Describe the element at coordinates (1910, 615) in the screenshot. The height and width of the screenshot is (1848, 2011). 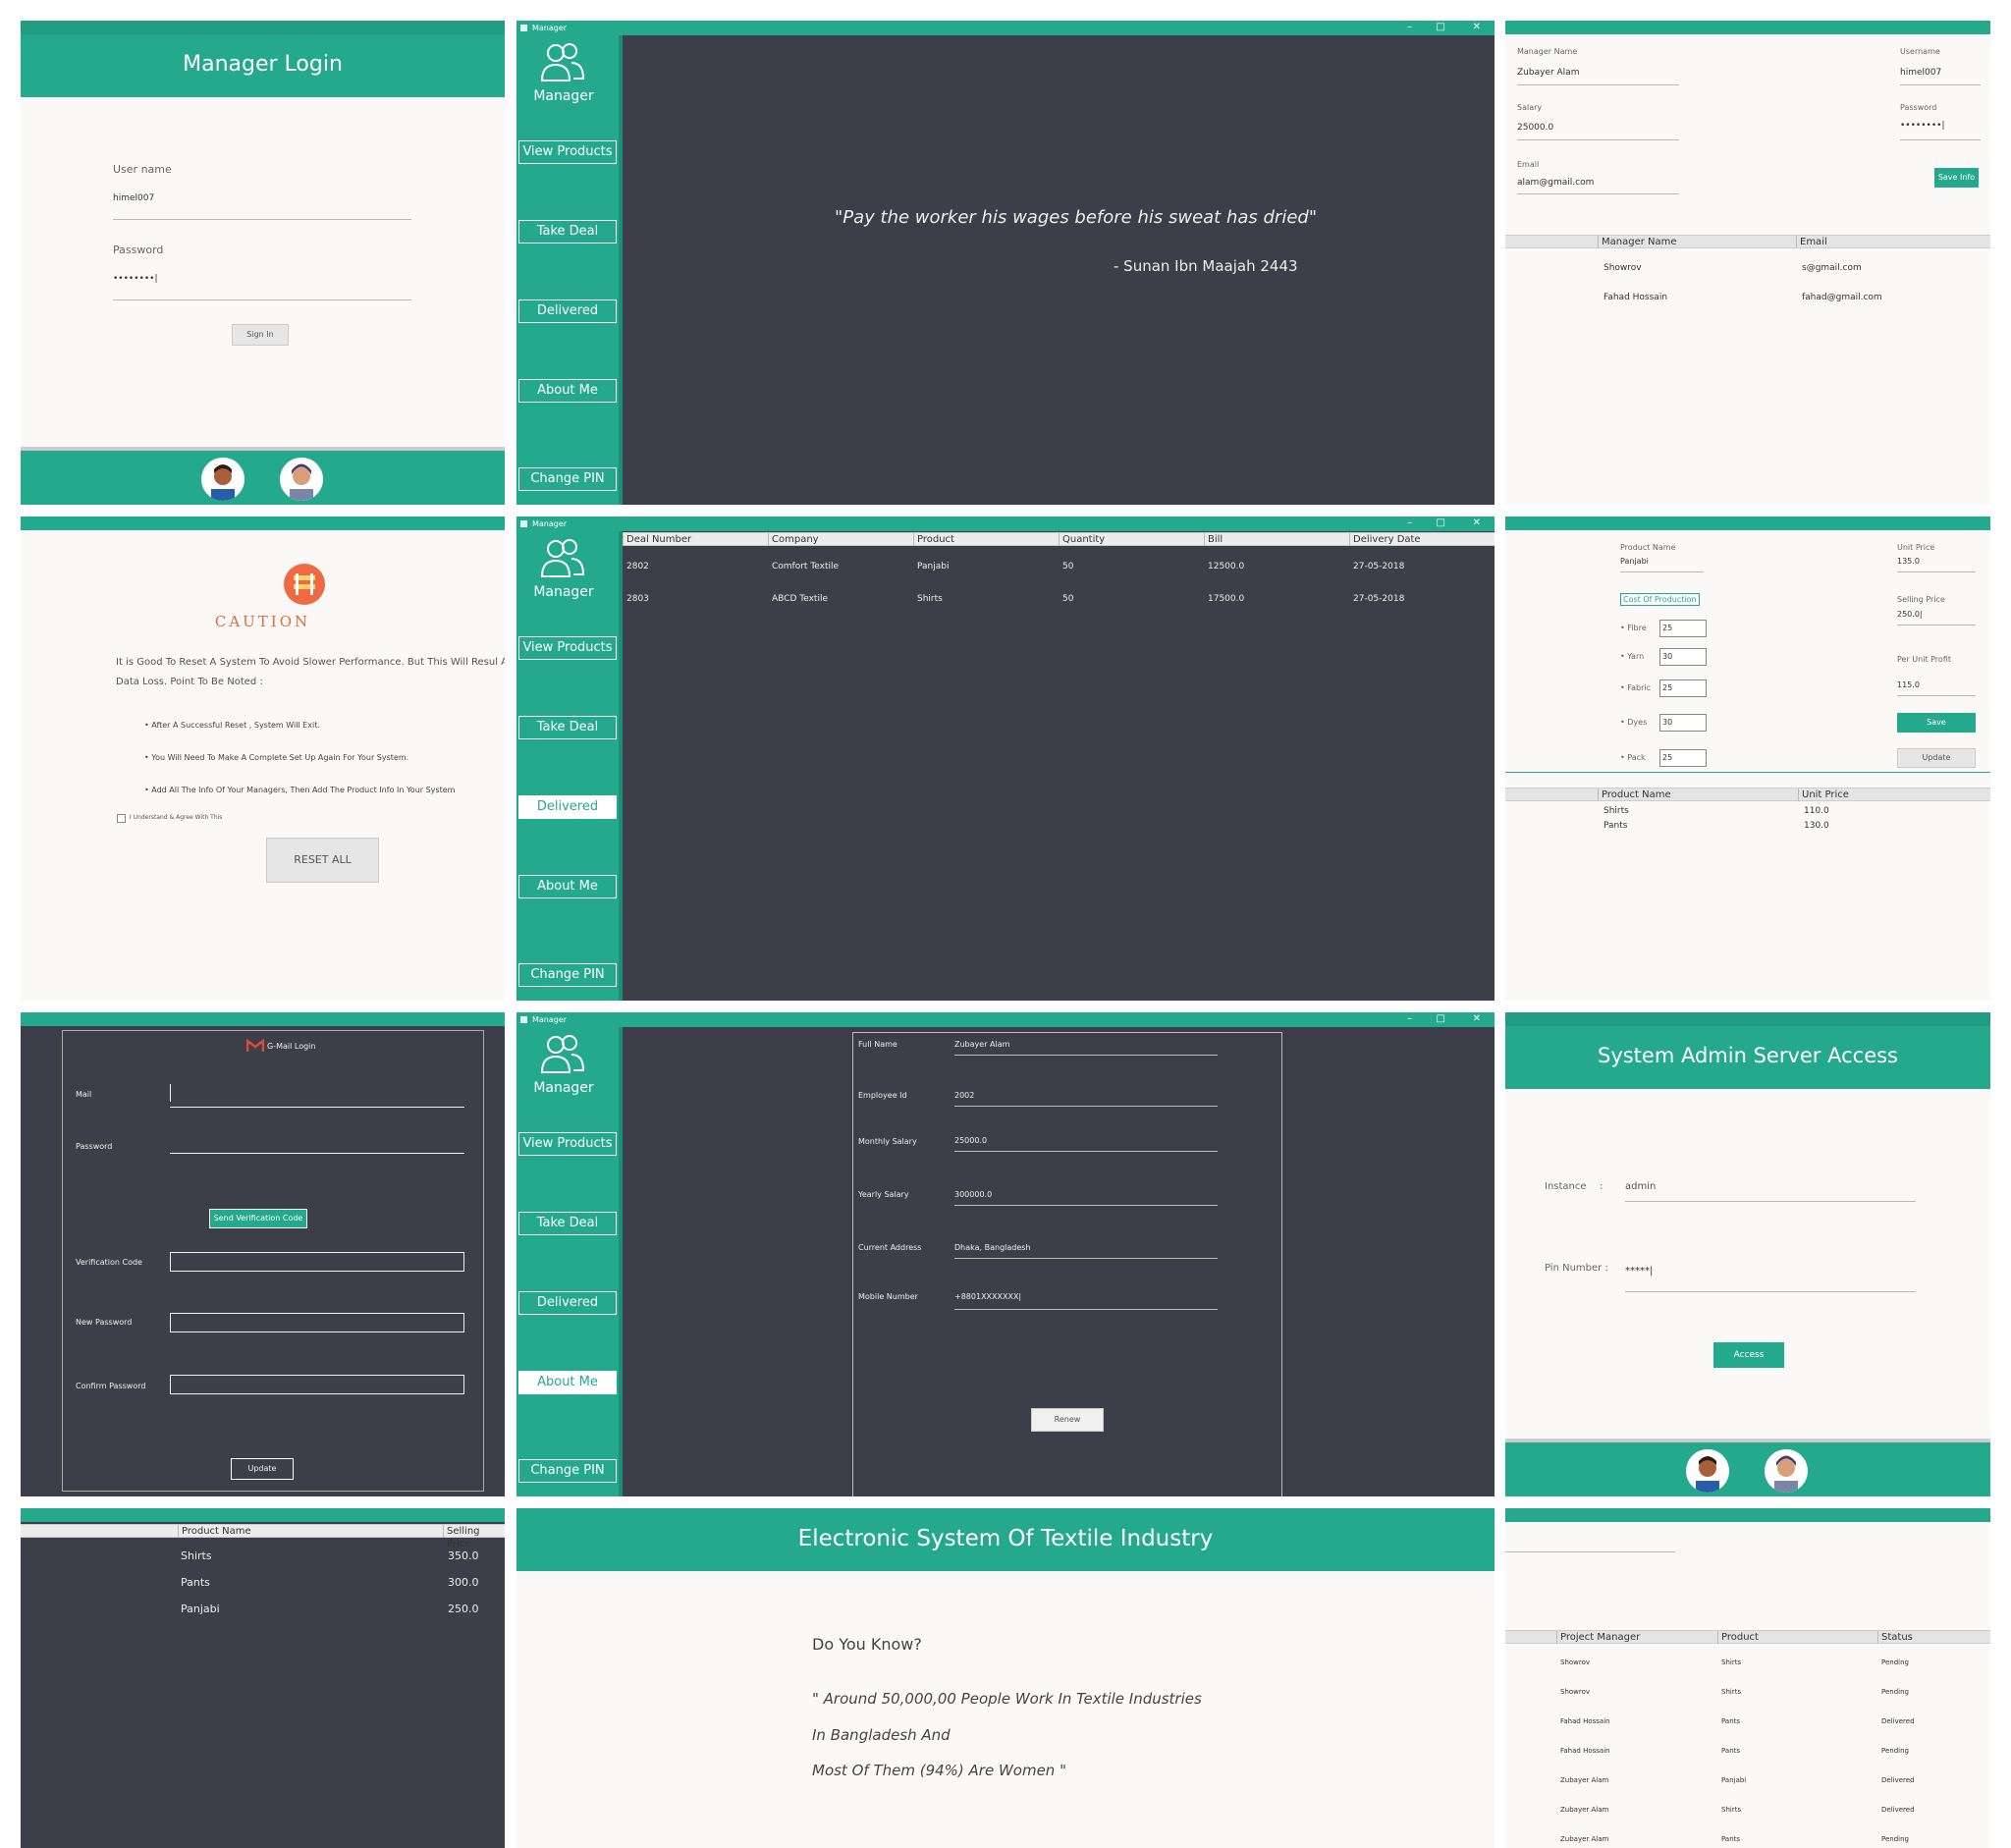
I see `selling-price-input: 250.0|` at that location.